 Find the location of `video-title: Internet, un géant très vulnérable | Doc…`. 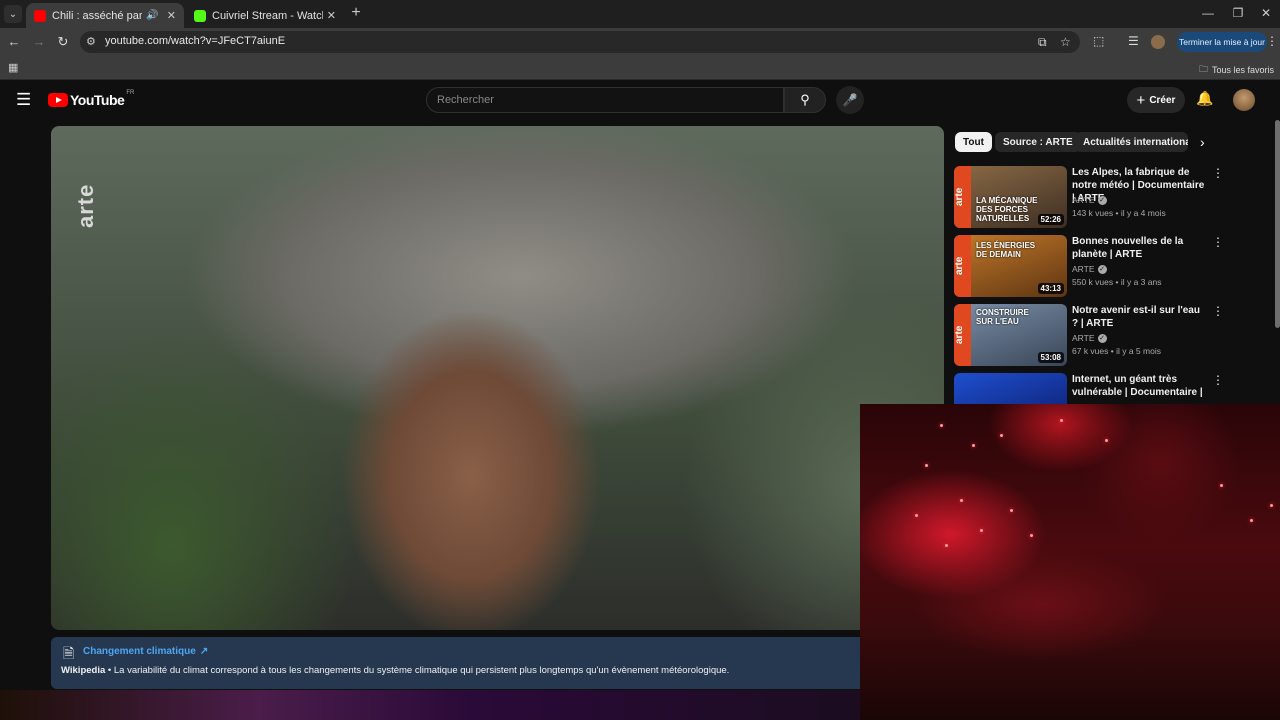

video-title: Internet, un géant très vulnérable | Doc… is located at coordinates (1139, 389).